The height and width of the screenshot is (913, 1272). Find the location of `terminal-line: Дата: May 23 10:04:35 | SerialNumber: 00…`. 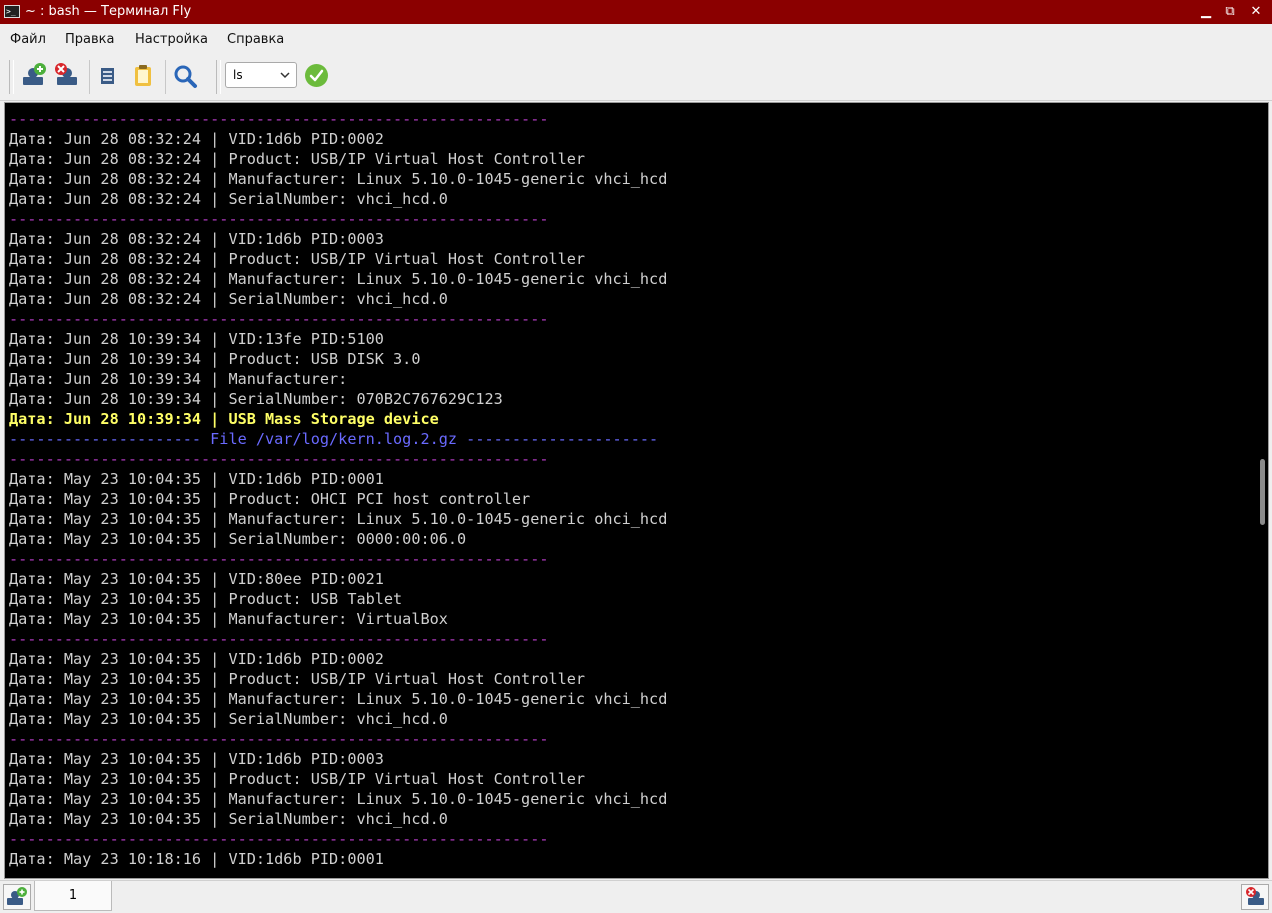

terminal-line: Дата: May 23 10:04:35 | SerialNumber: 00… is located at coordinates (238, 539).